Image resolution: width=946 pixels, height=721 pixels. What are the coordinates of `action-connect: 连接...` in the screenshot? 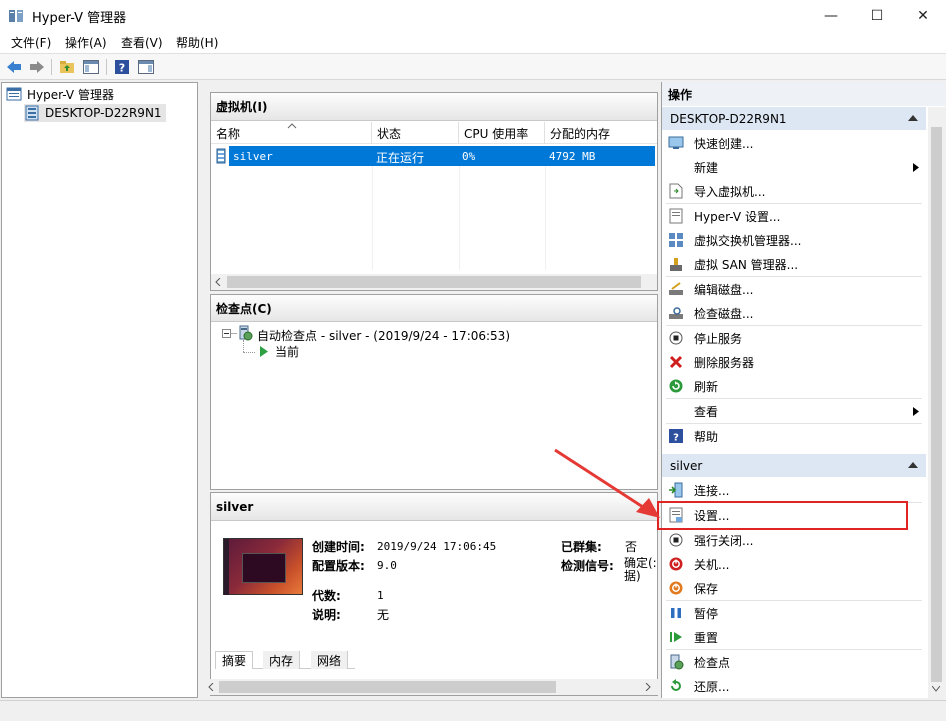 It's located at (794, 490).